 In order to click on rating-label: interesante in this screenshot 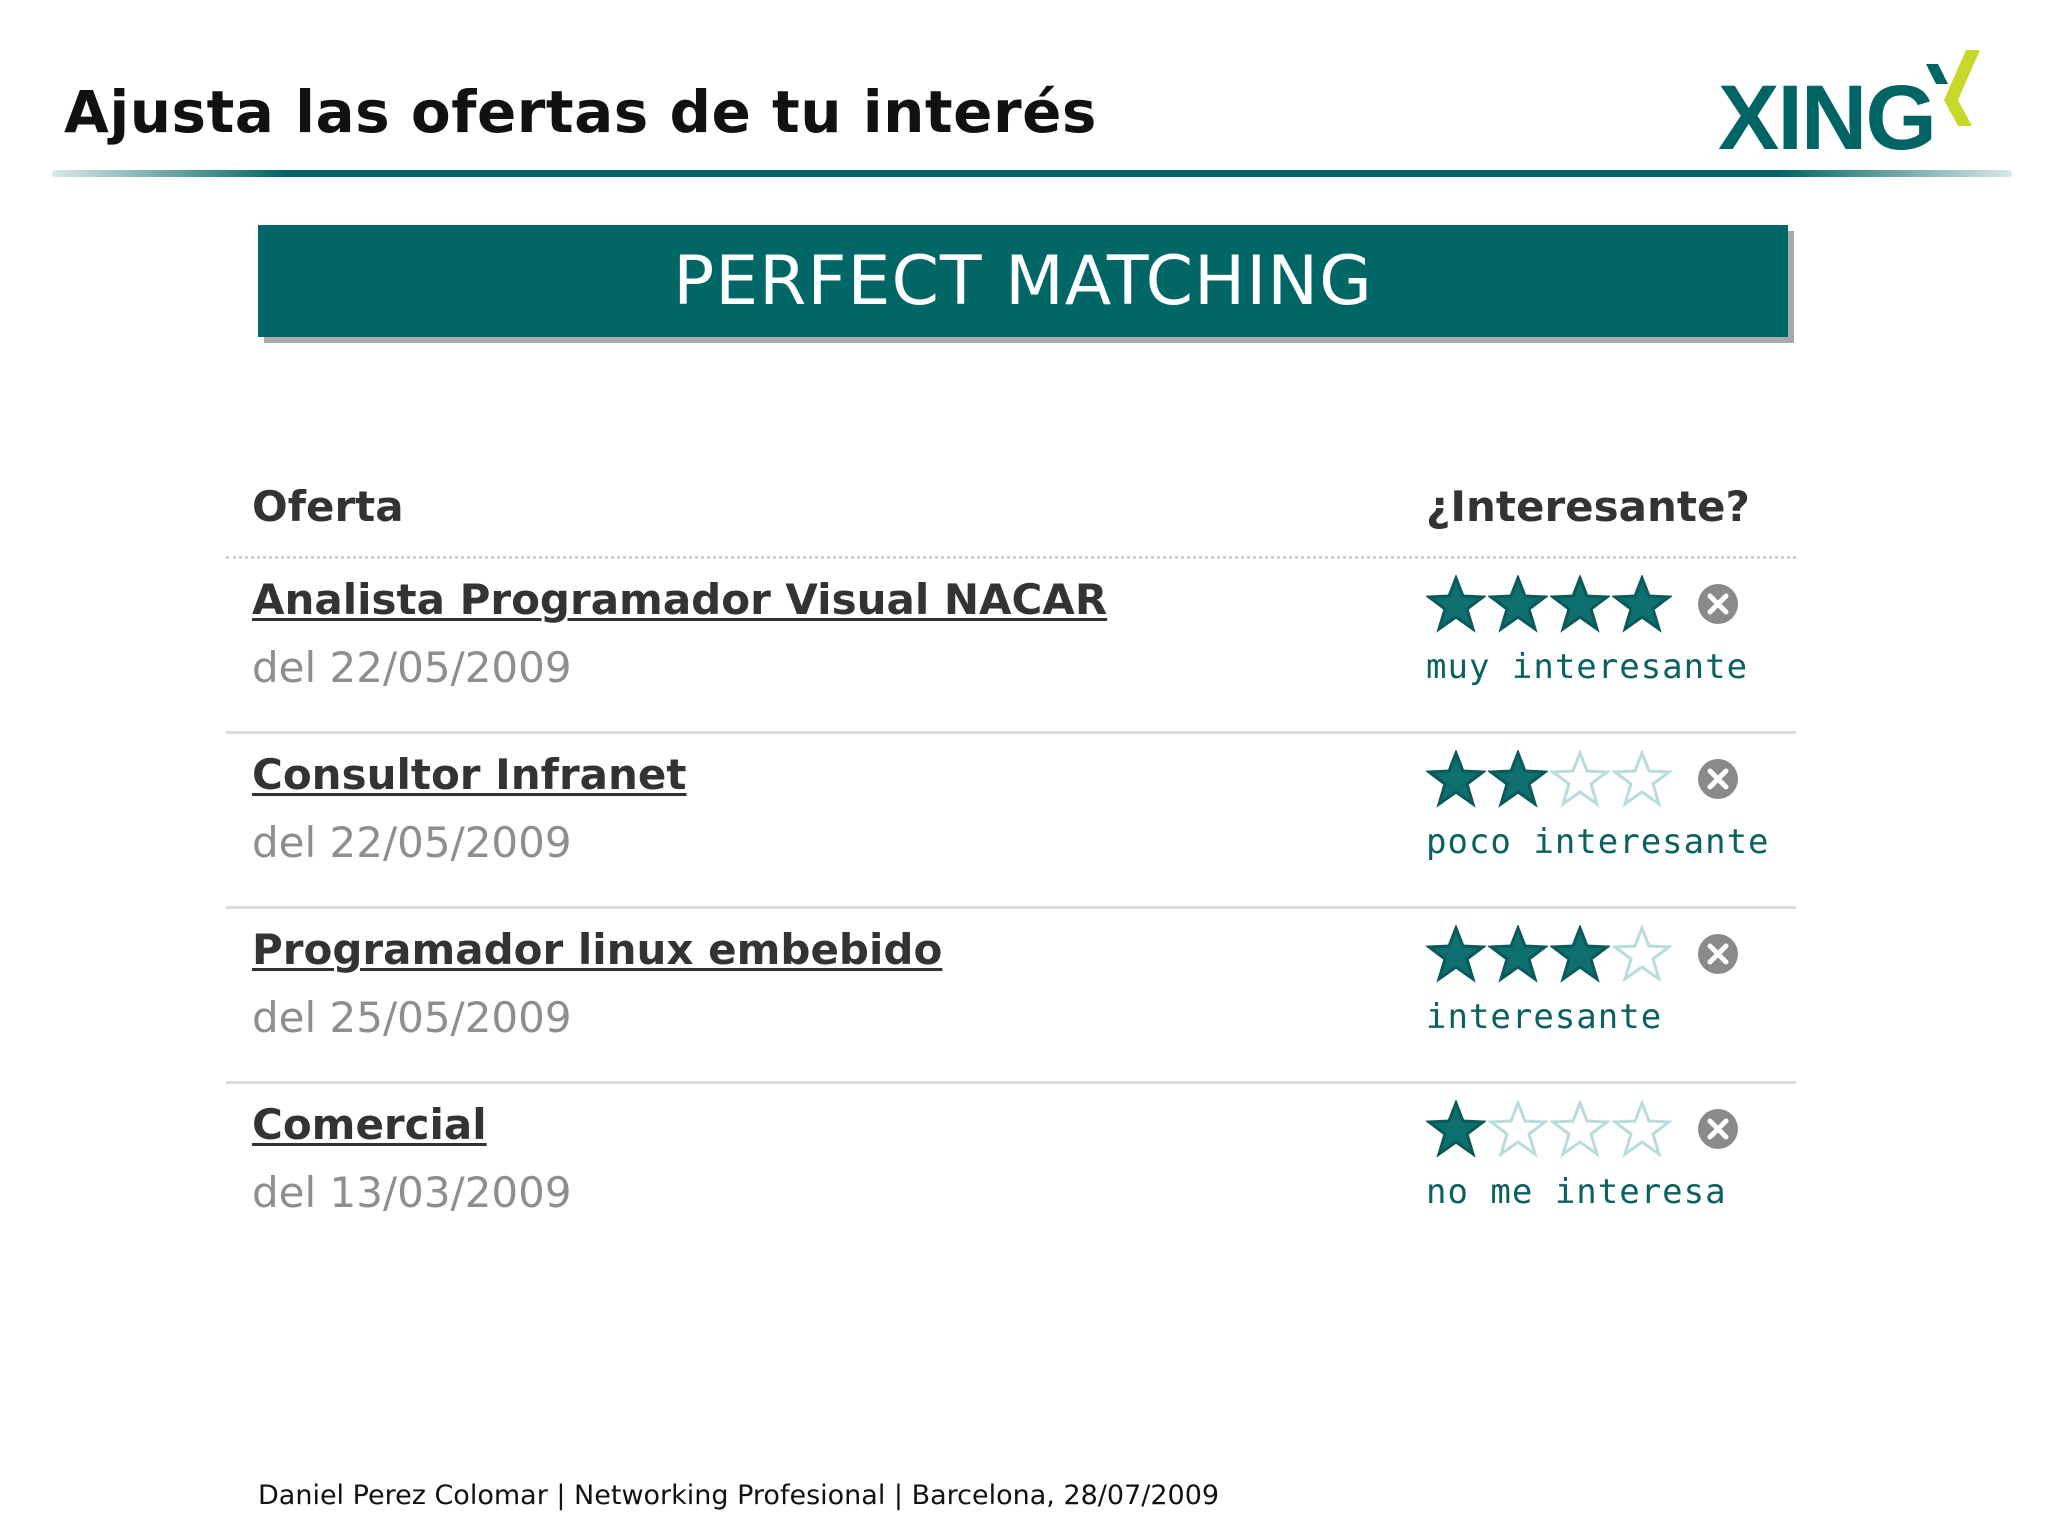, I will do `click(1544, 1017)`.